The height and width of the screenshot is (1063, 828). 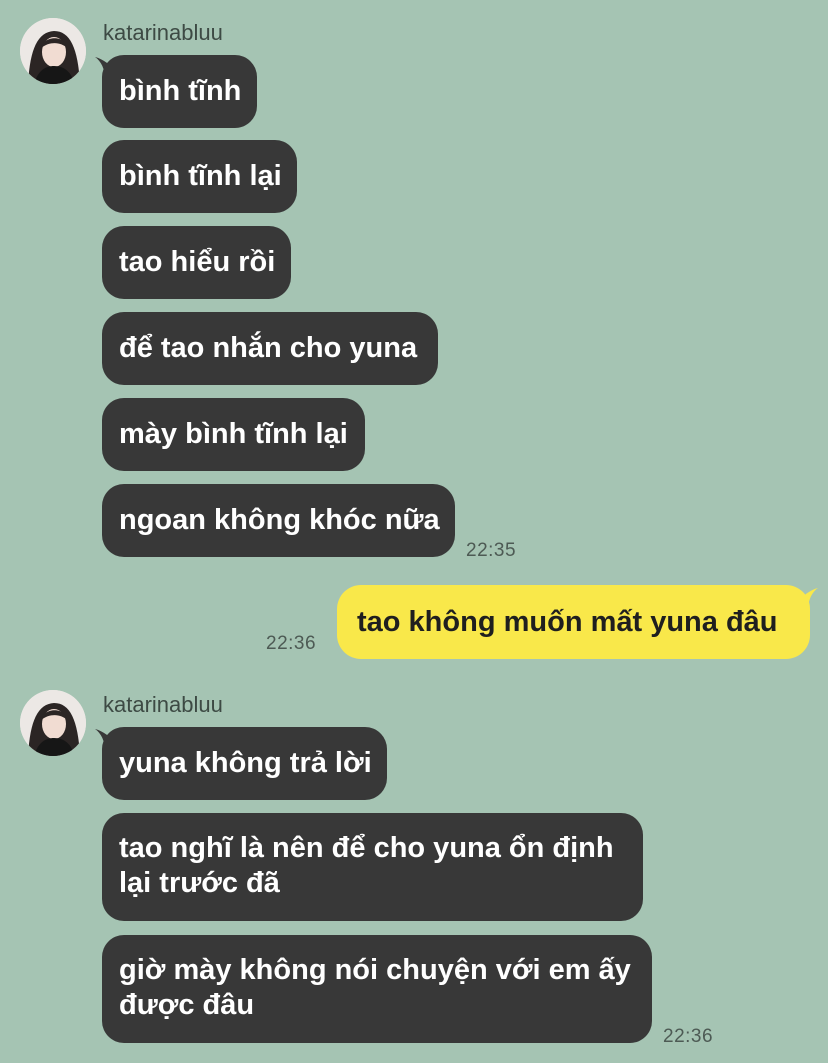 I want to click on message-text: mày bình tĩnh lại, so click(x=233, y=434).